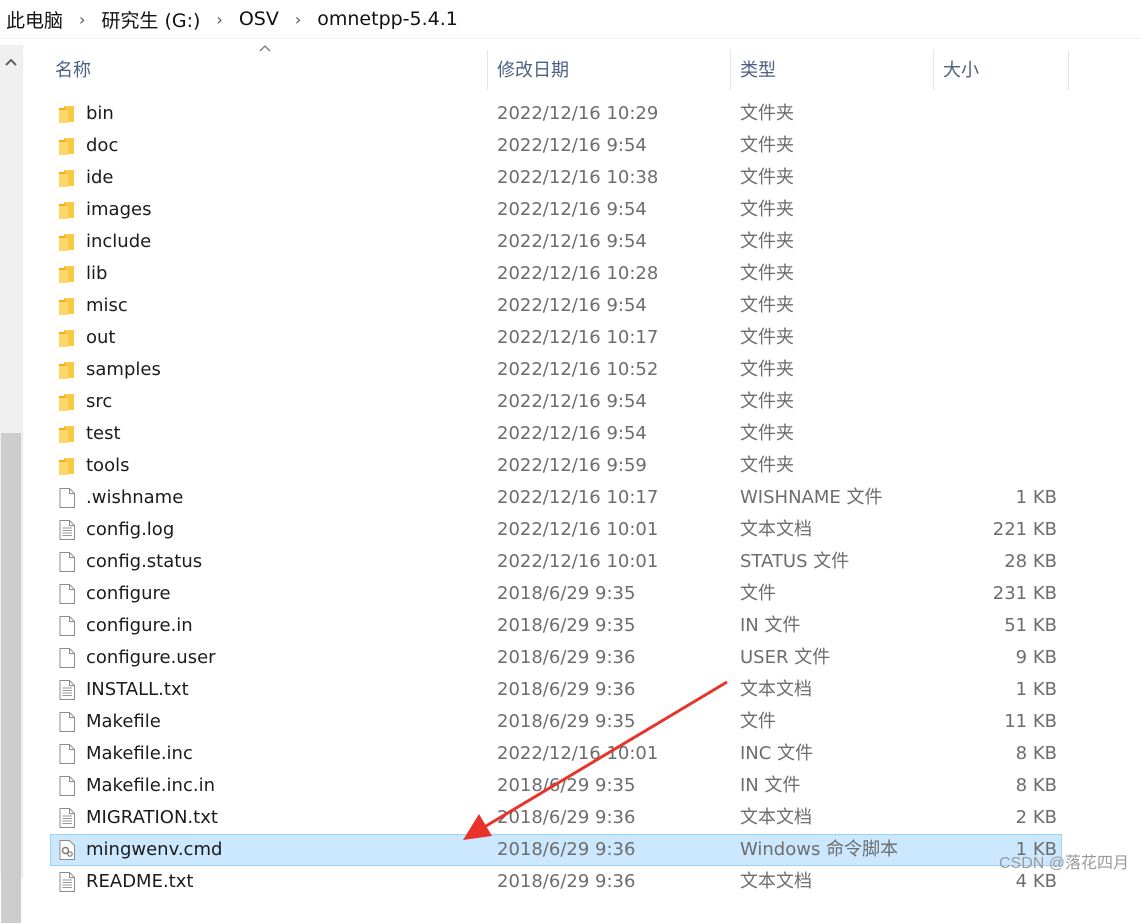 Image resolution: width=1141 pixels, height=923 pixels. Describe the element at coordinates (1036, 753) in the screenshot. I see `file-size: 8 KB` at that location.